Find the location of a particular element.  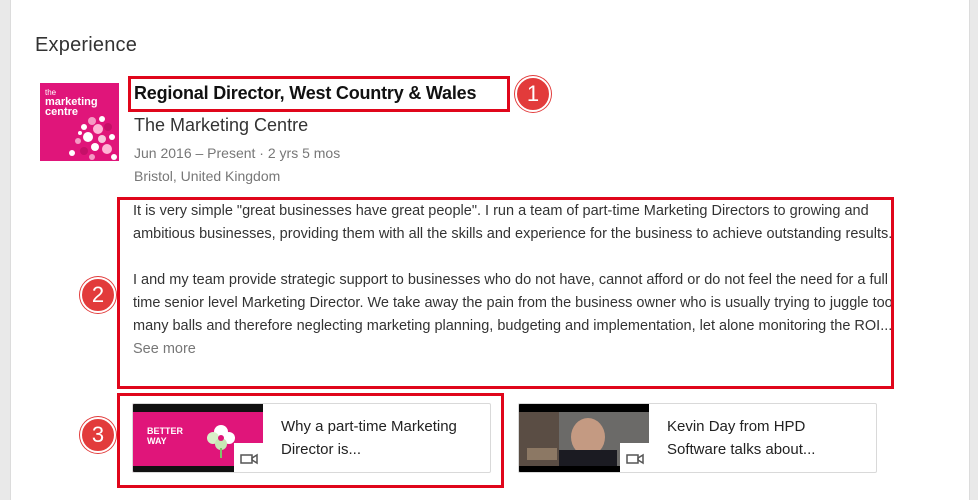

annotation-badge-3: 3 is located at coordinates (98, 435).